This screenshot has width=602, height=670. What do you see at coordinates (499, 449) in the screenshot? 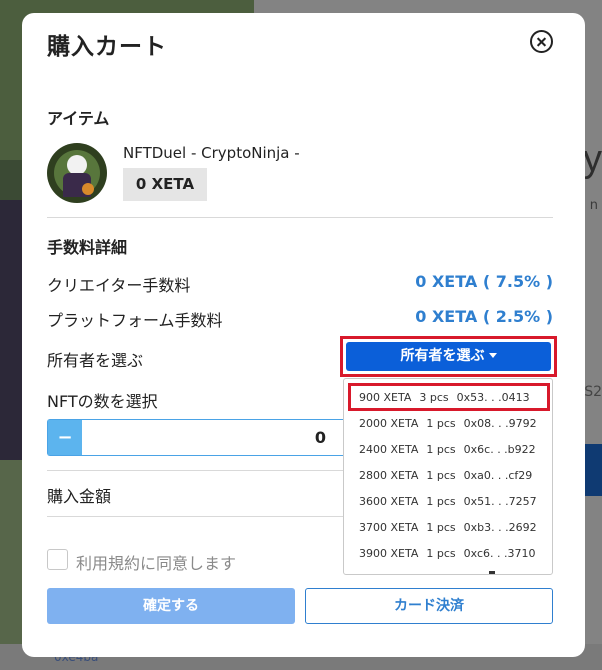
I see `owner-option-address: 0x6c. . .b922` at bounding box center [499, 449].